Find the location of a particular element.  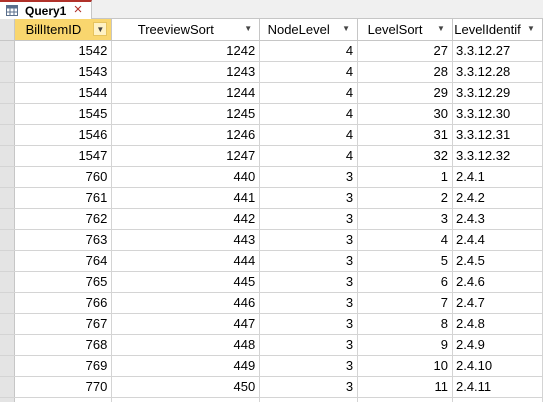

table-cell: 1543 is located at coordinates (63, 72).